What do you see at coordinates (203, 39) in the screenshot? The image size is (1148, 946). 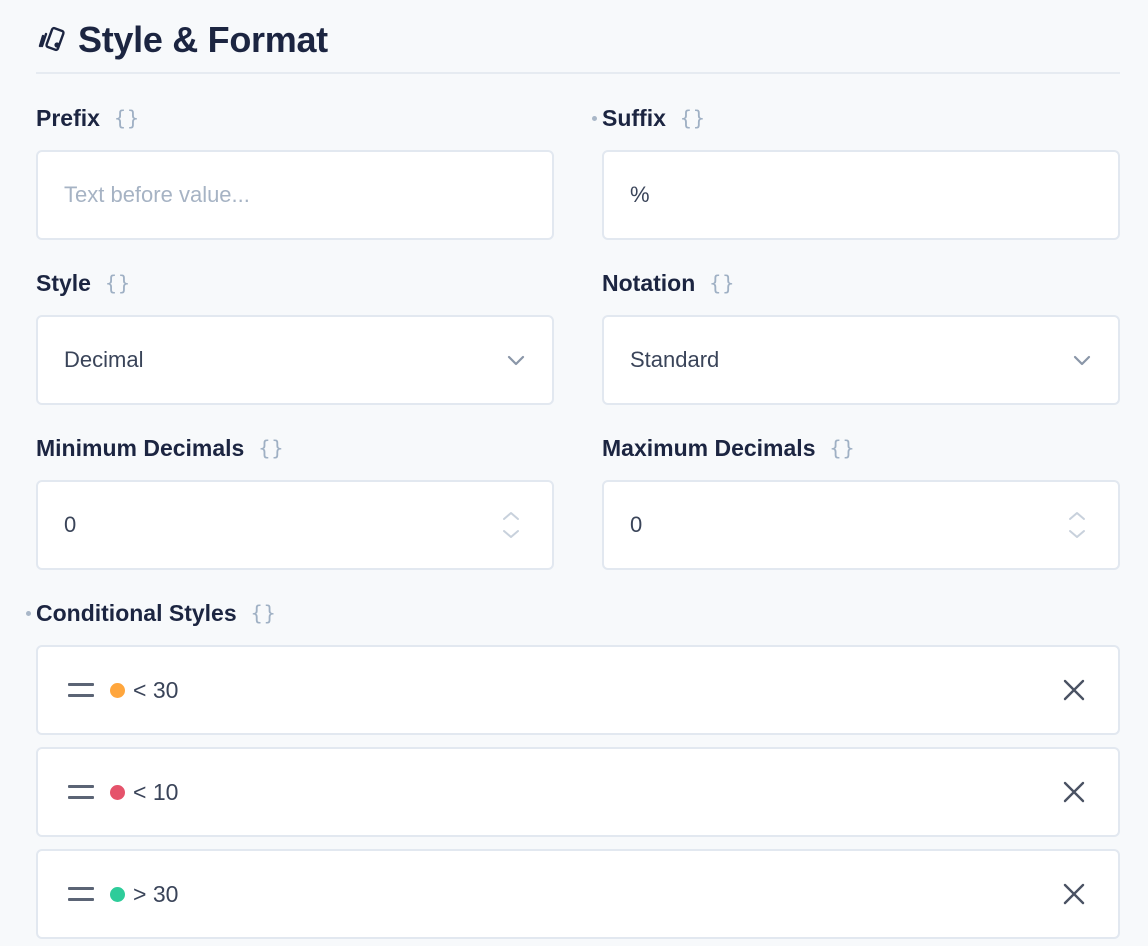 I see `section-title: Style & Format` at bounding box center [203, 39].